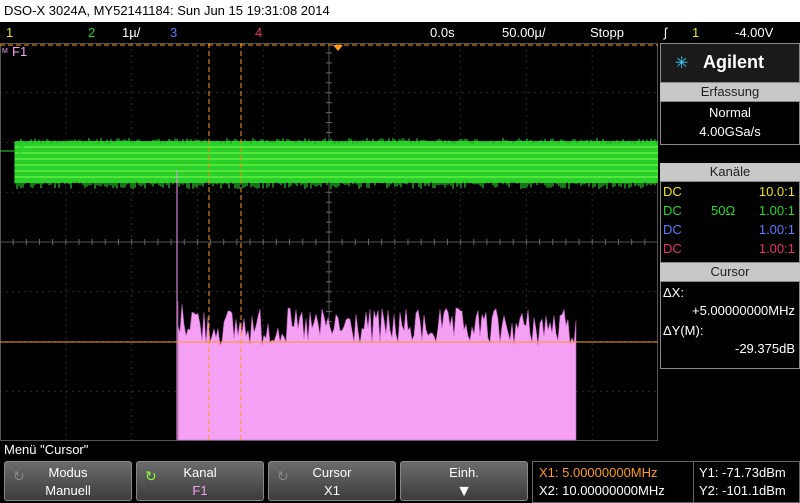  Describe the element at coordinates (46, 449) in the screenshot. I see `menu-title: Menü "Cursor"` at that location.